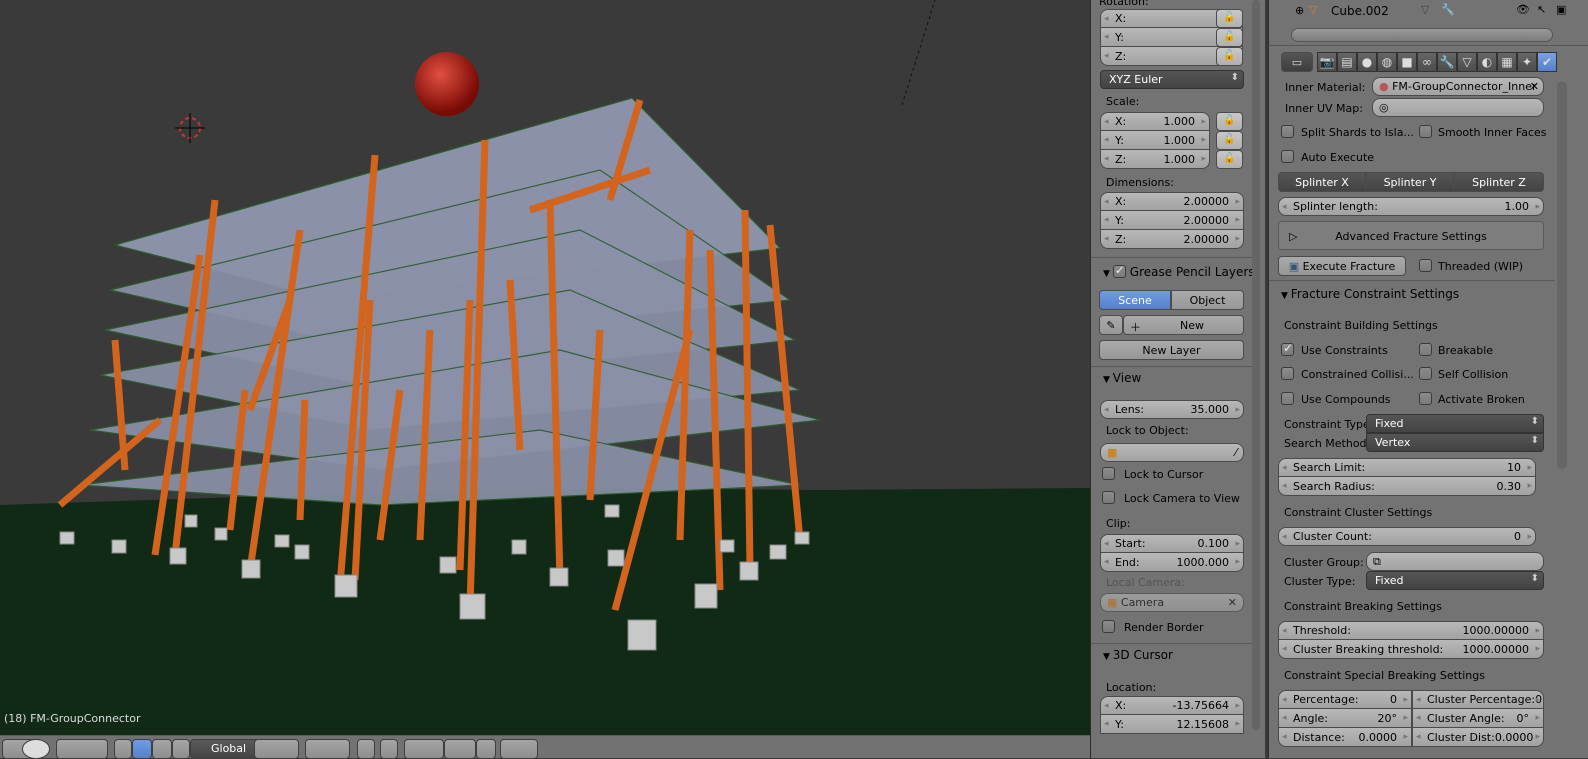 Image resolution: width=1588 pixels, height=759 pixels. What do you see at coordinates (1287, 348) in the screenshot?
I see `use-constraints-checkbox` at bounding box center [1287, 348].